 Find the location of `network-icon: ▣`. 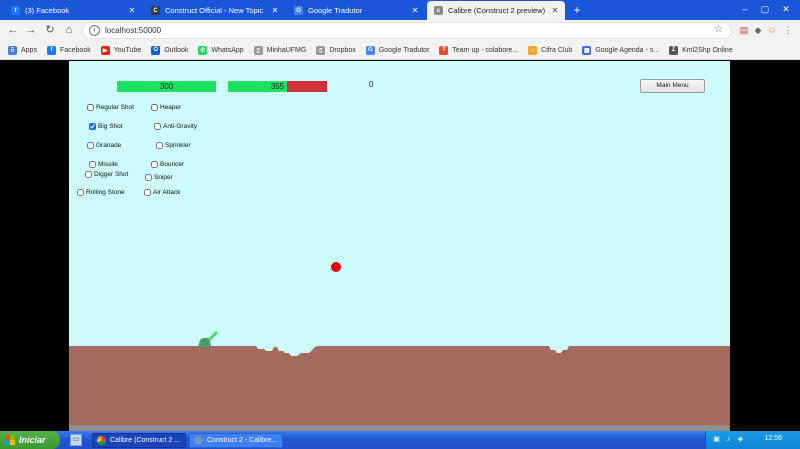

network-icon: ▣ is located at coordinates (716, 439).